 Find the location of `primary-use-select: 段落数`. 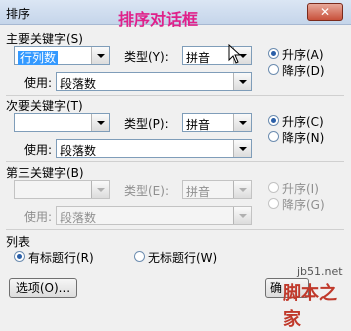

primary-use-select: 段落数 is located at coordinates (154, 81).